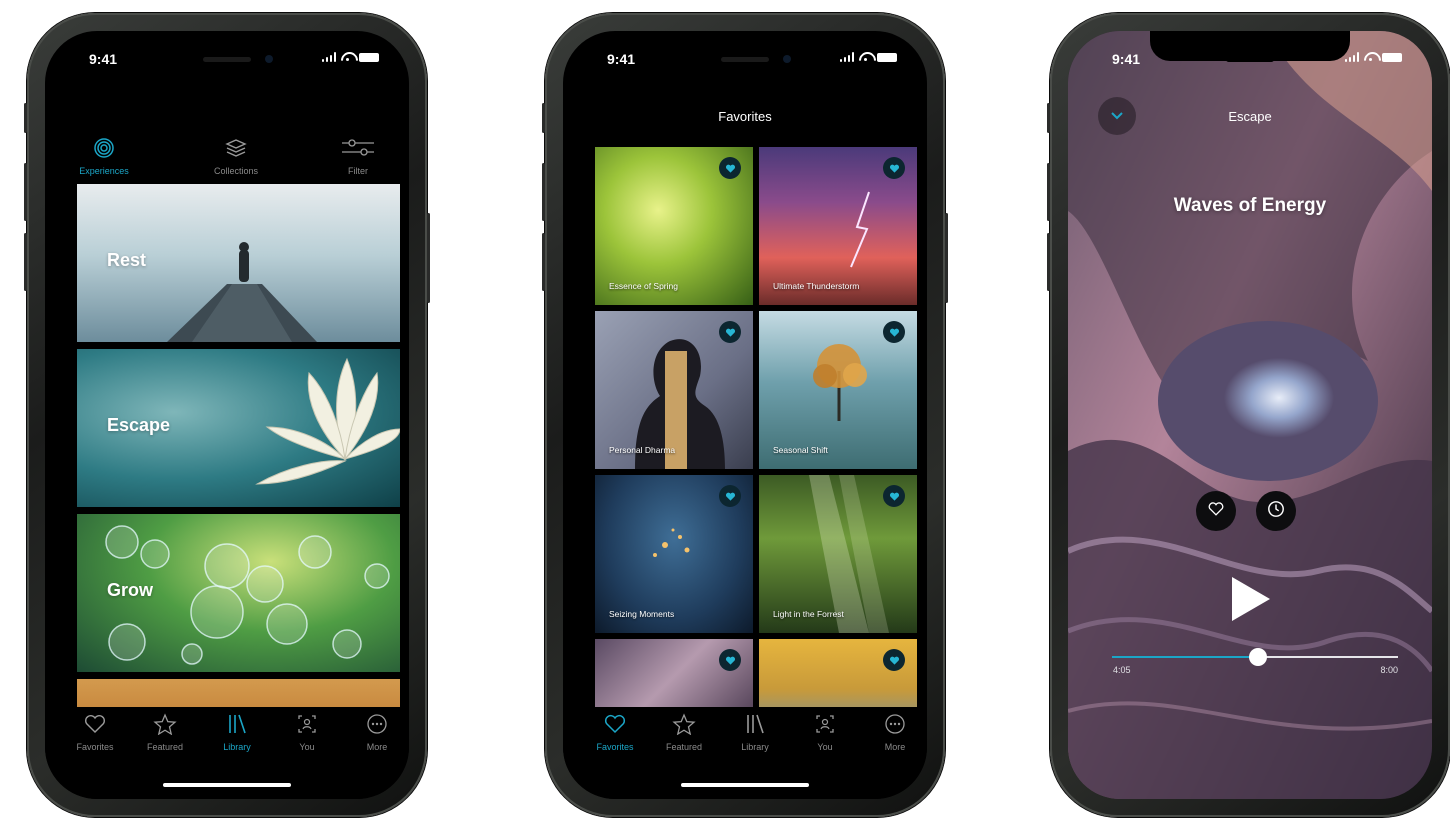 Image resolution: width=1450 pixels, height=819 pixels. What do you see at coordinates (838, 226) in the screenshot?
I see `favorite-tile: Ultimate Thunderstorm` at bounding box center [838, 226].